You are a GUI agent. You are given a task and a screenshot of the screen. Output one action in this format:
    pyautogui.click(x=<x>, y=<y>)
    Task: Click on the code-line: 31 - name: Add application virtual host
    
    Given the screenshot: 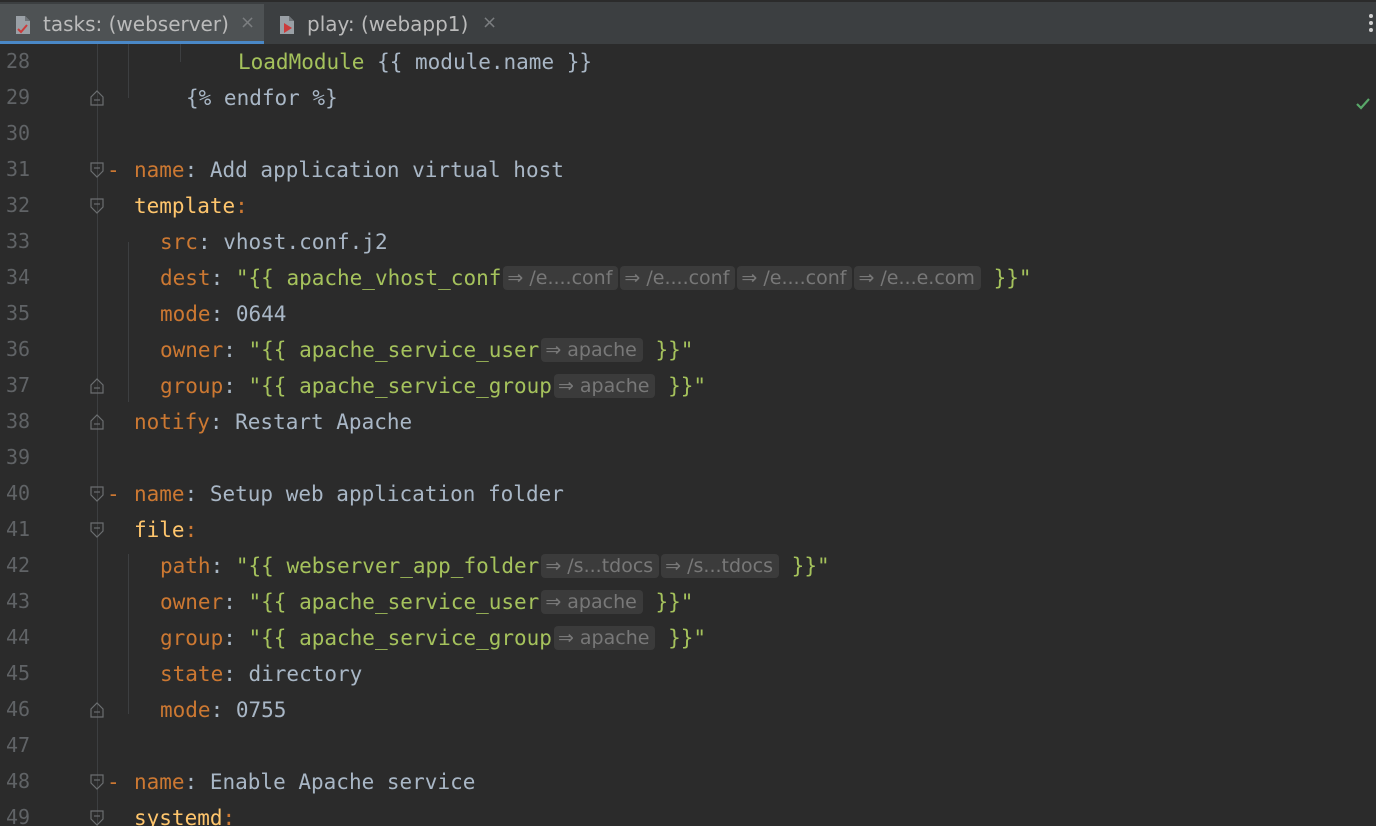 What is the action you would take?
    pyautogui.click(x=688, y=170)
    